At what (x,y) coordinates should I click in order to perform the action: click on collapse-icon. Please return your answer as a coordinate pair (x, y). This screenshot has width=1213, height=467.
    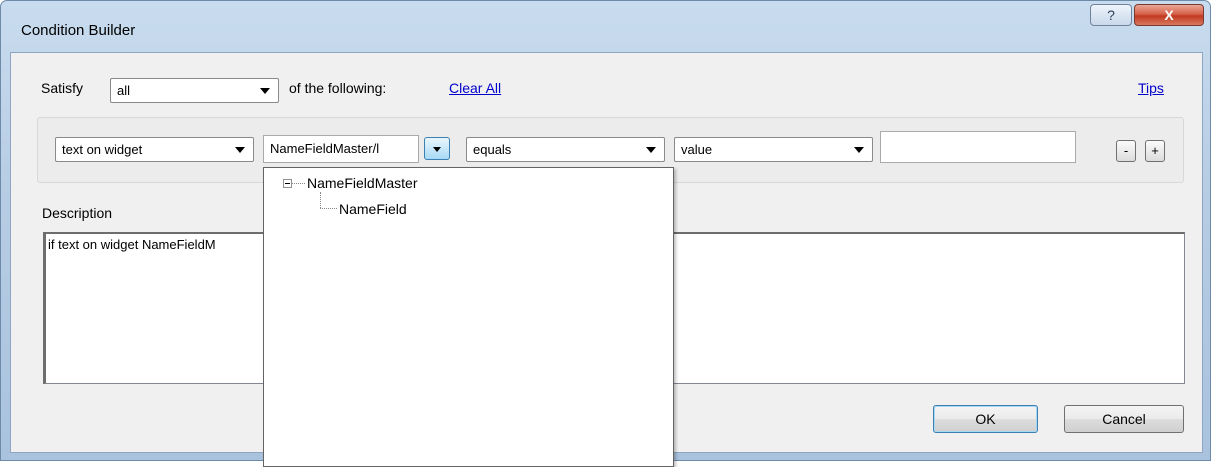
    Looking at the image, I should click on (287, 183).